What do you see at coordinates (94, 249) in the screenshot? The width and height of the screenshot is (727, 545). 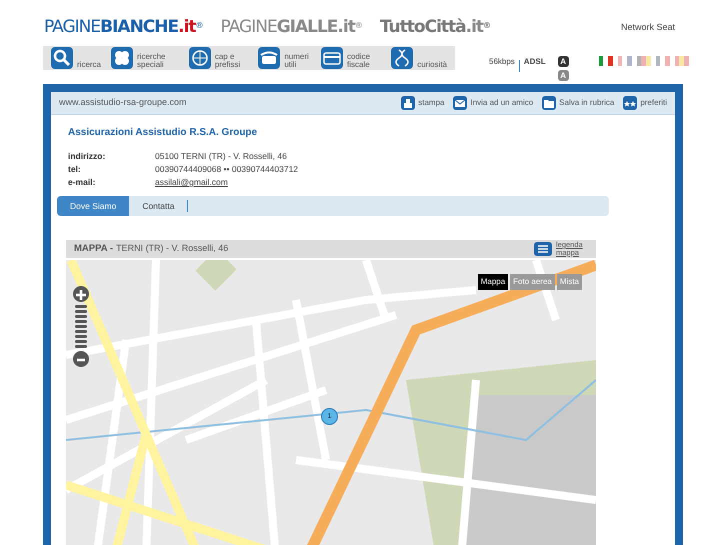 I see `map-title: MAPPA -` at bounding box center [94, 249].